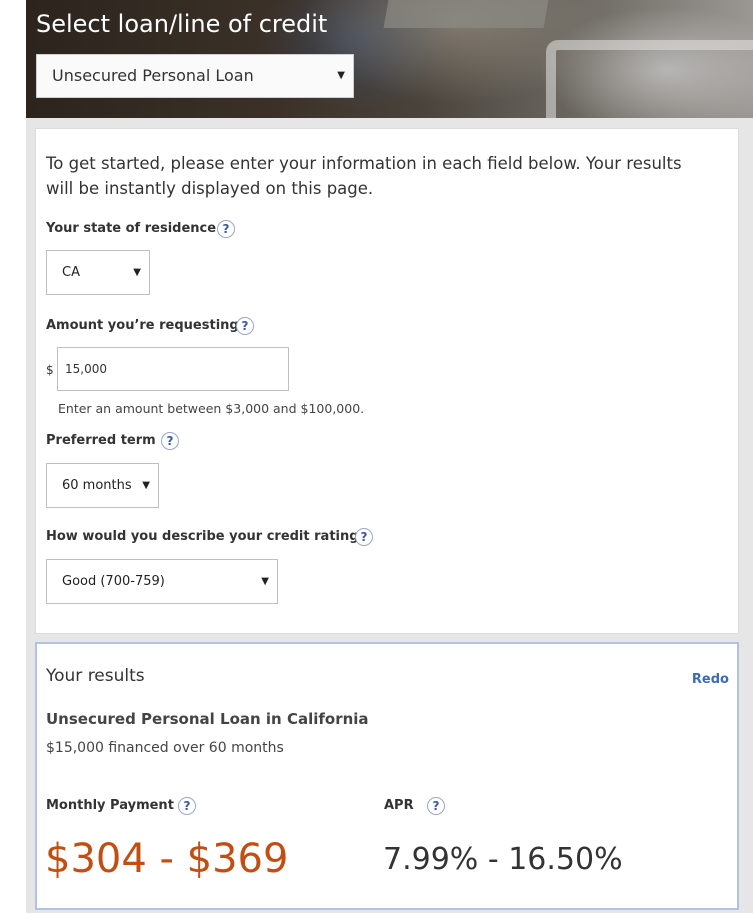 The height and width of the screenshot is (913, 753). I want to click on amount-label: Amount you’re requesting, so click(142, 325).